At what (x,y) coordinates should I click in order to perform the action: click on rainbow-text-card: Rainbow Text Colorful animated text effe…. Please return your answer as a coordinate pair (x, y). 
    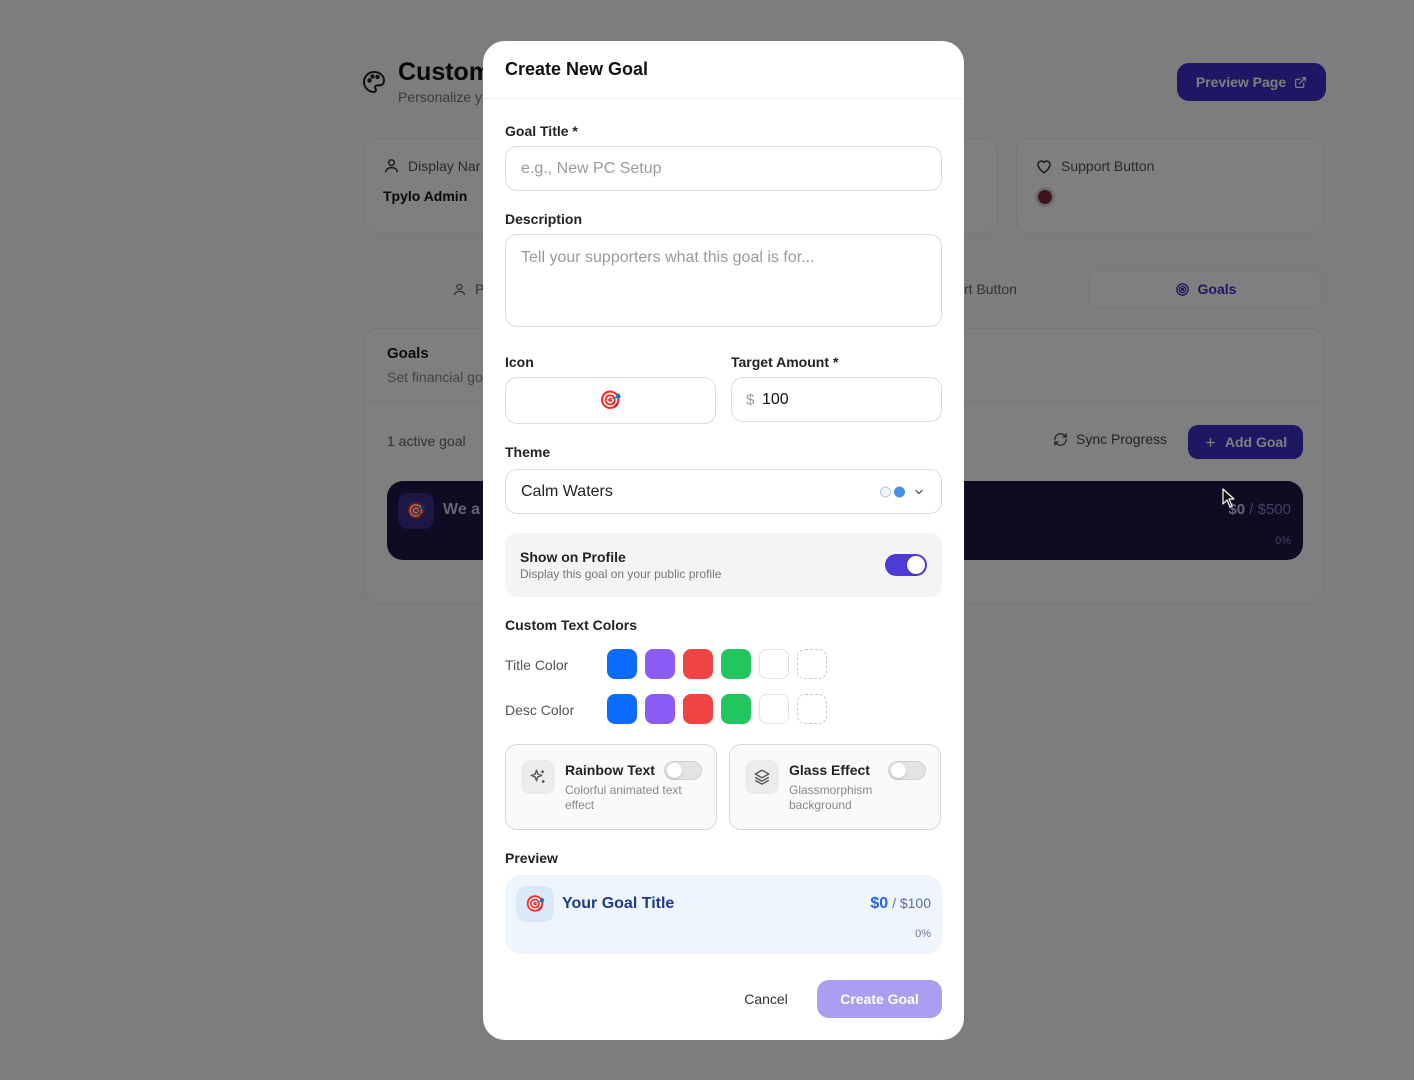
    Looking at the image, I should click on (611, 787).